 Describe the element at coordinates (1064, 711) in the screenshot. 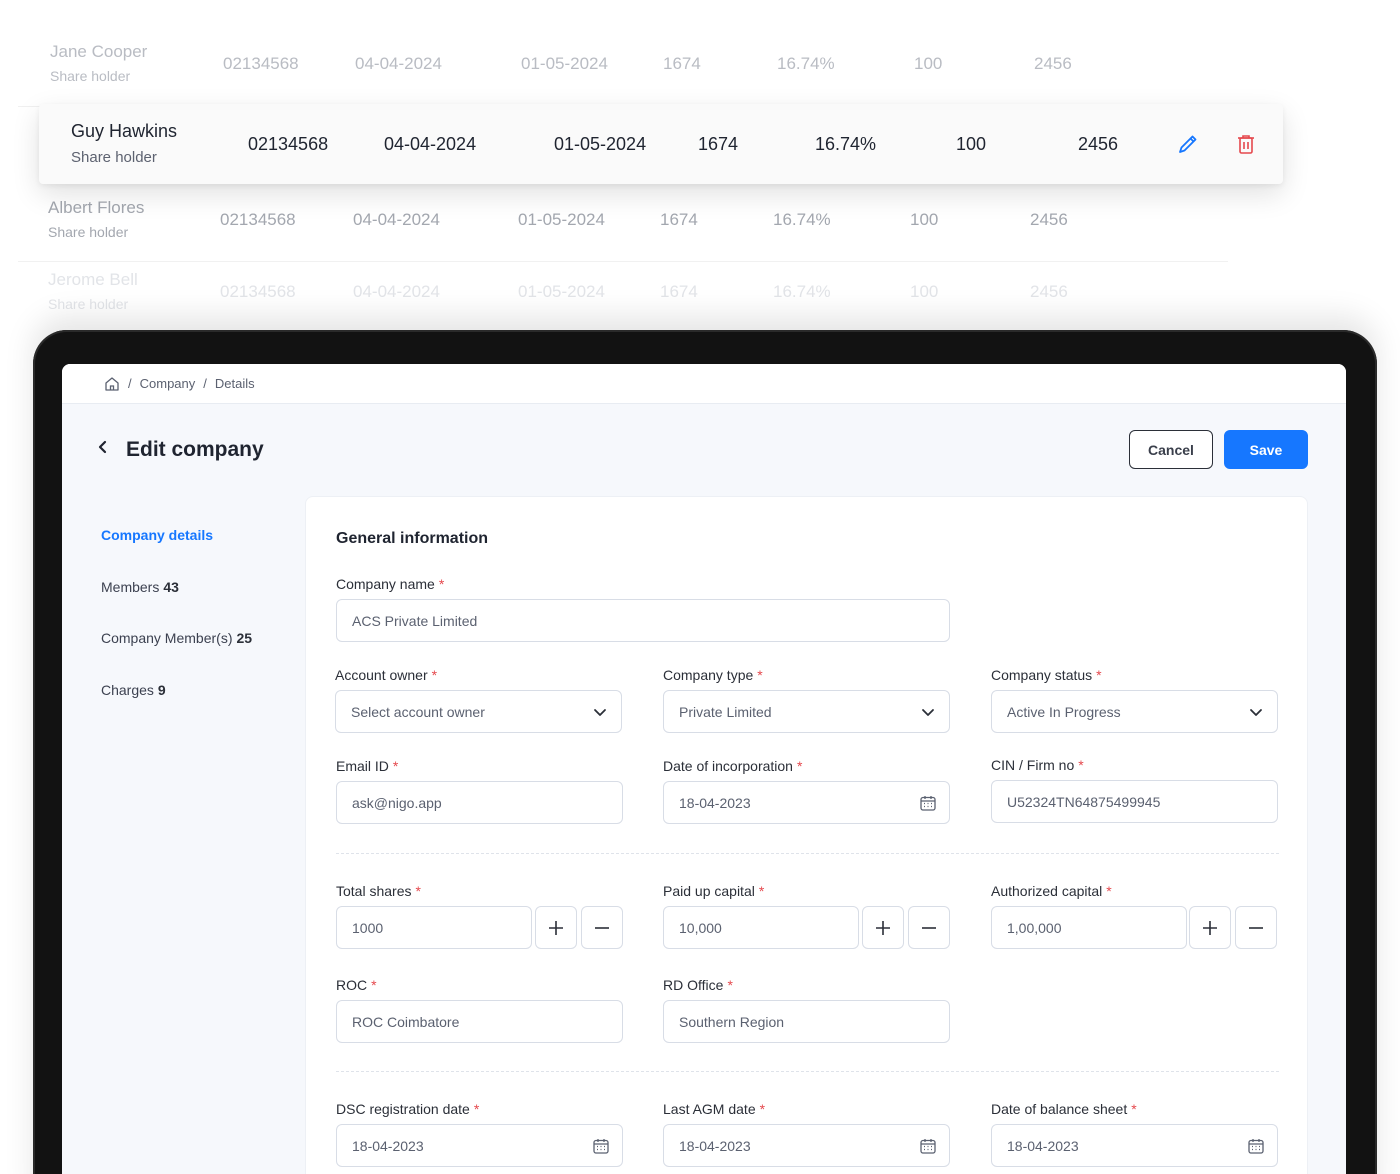

I see `company-status-value: Active In Progress` at that location.